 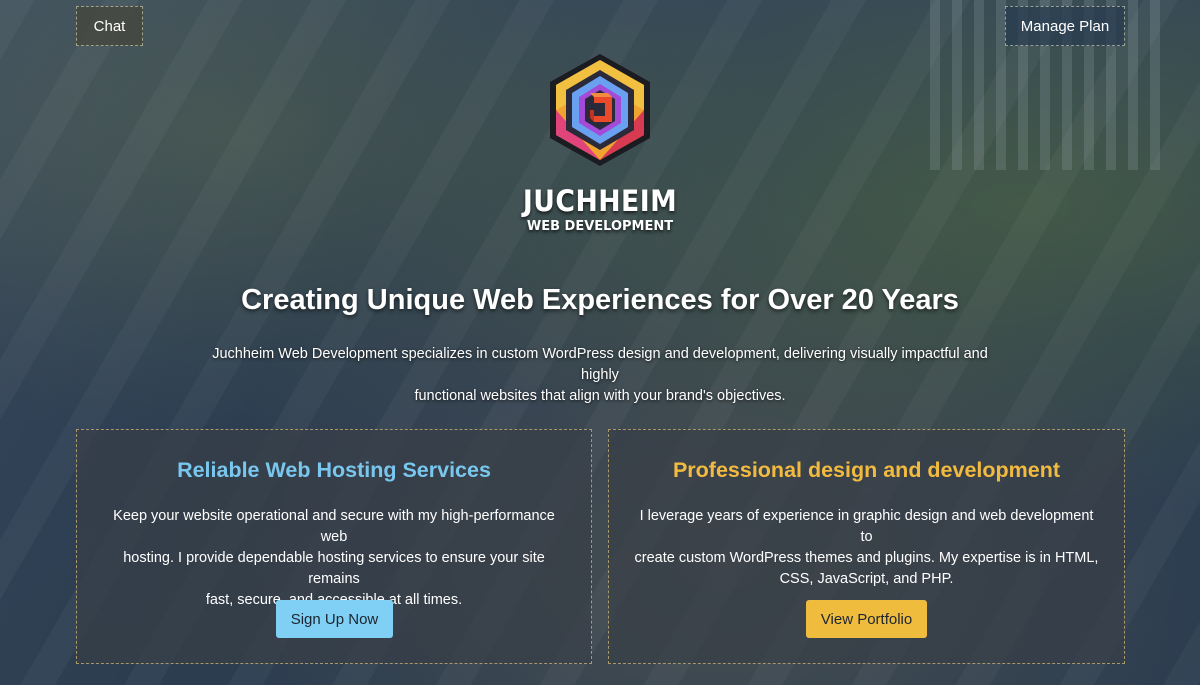 I want to click on view-portfolio-button: View Portfolio, so click(x=866, y=619).